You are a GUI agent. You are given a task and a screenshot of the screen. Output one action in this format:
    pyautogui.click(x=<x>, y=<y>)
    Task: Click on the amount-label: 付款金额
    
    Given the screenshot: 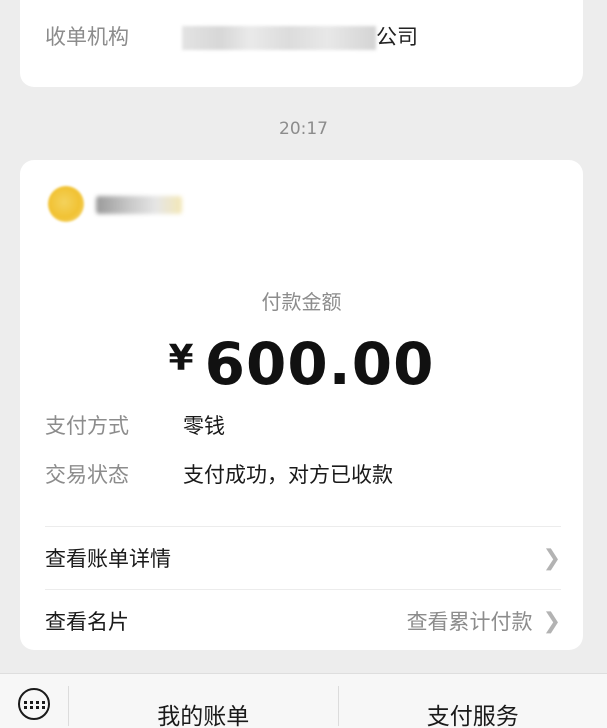 What is the action you would take?
    pyautogui.click(x=301, y=302)
    